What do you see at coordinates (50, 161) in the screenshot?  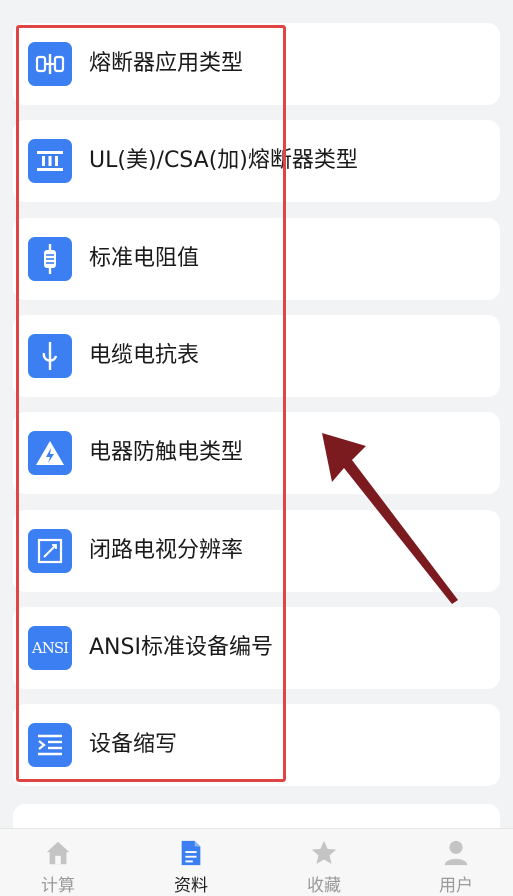 I see `fuse-block-icon` at bounding box center [50, 161].